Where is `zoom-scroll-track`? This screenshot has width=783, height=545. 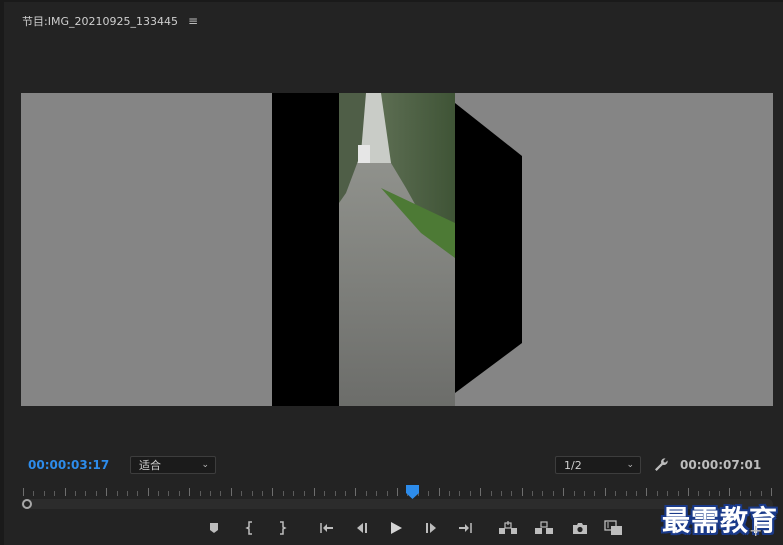 zoom-scroll-track is located at coordinates (397, 504).